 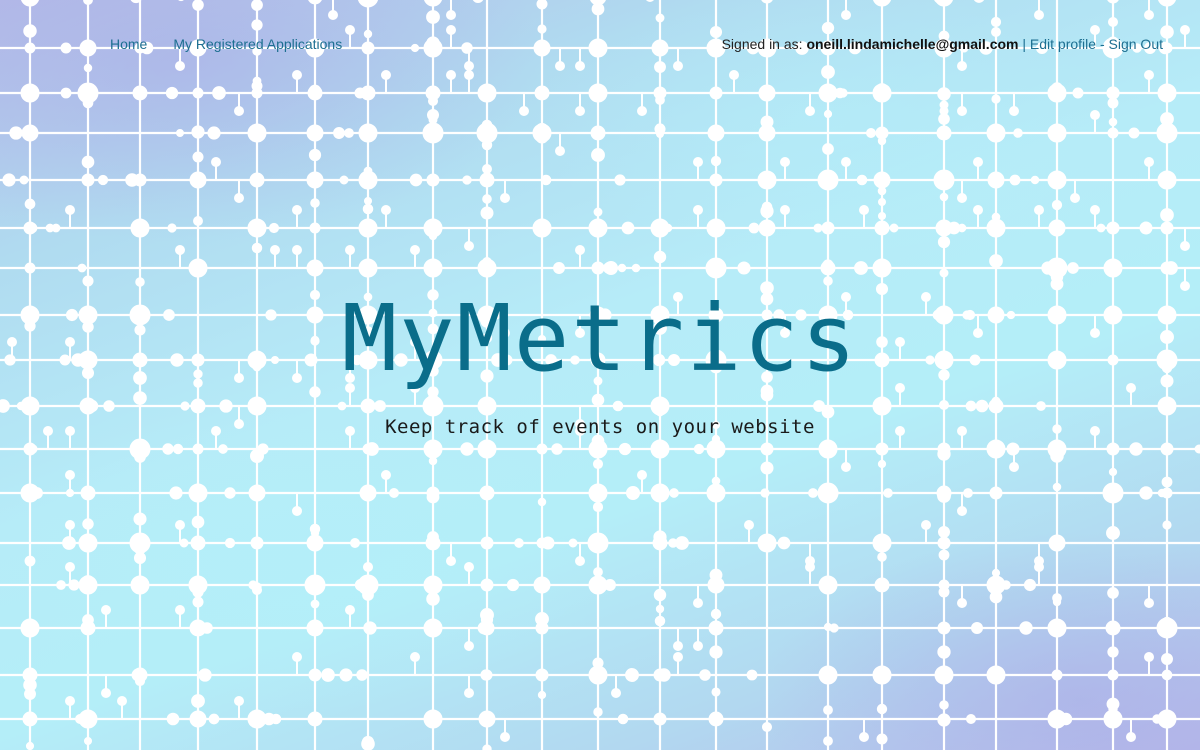 I want to click on primary-nav: Home My Registered Applications, so click(x=226, y=44).